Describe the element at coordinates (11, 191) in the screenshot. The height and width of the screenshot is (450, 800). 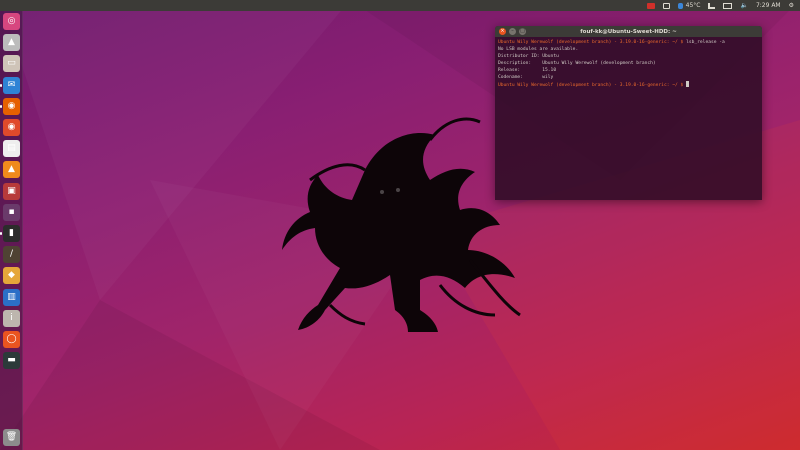
I see `popcorn-time-icon: ▣` at that location.